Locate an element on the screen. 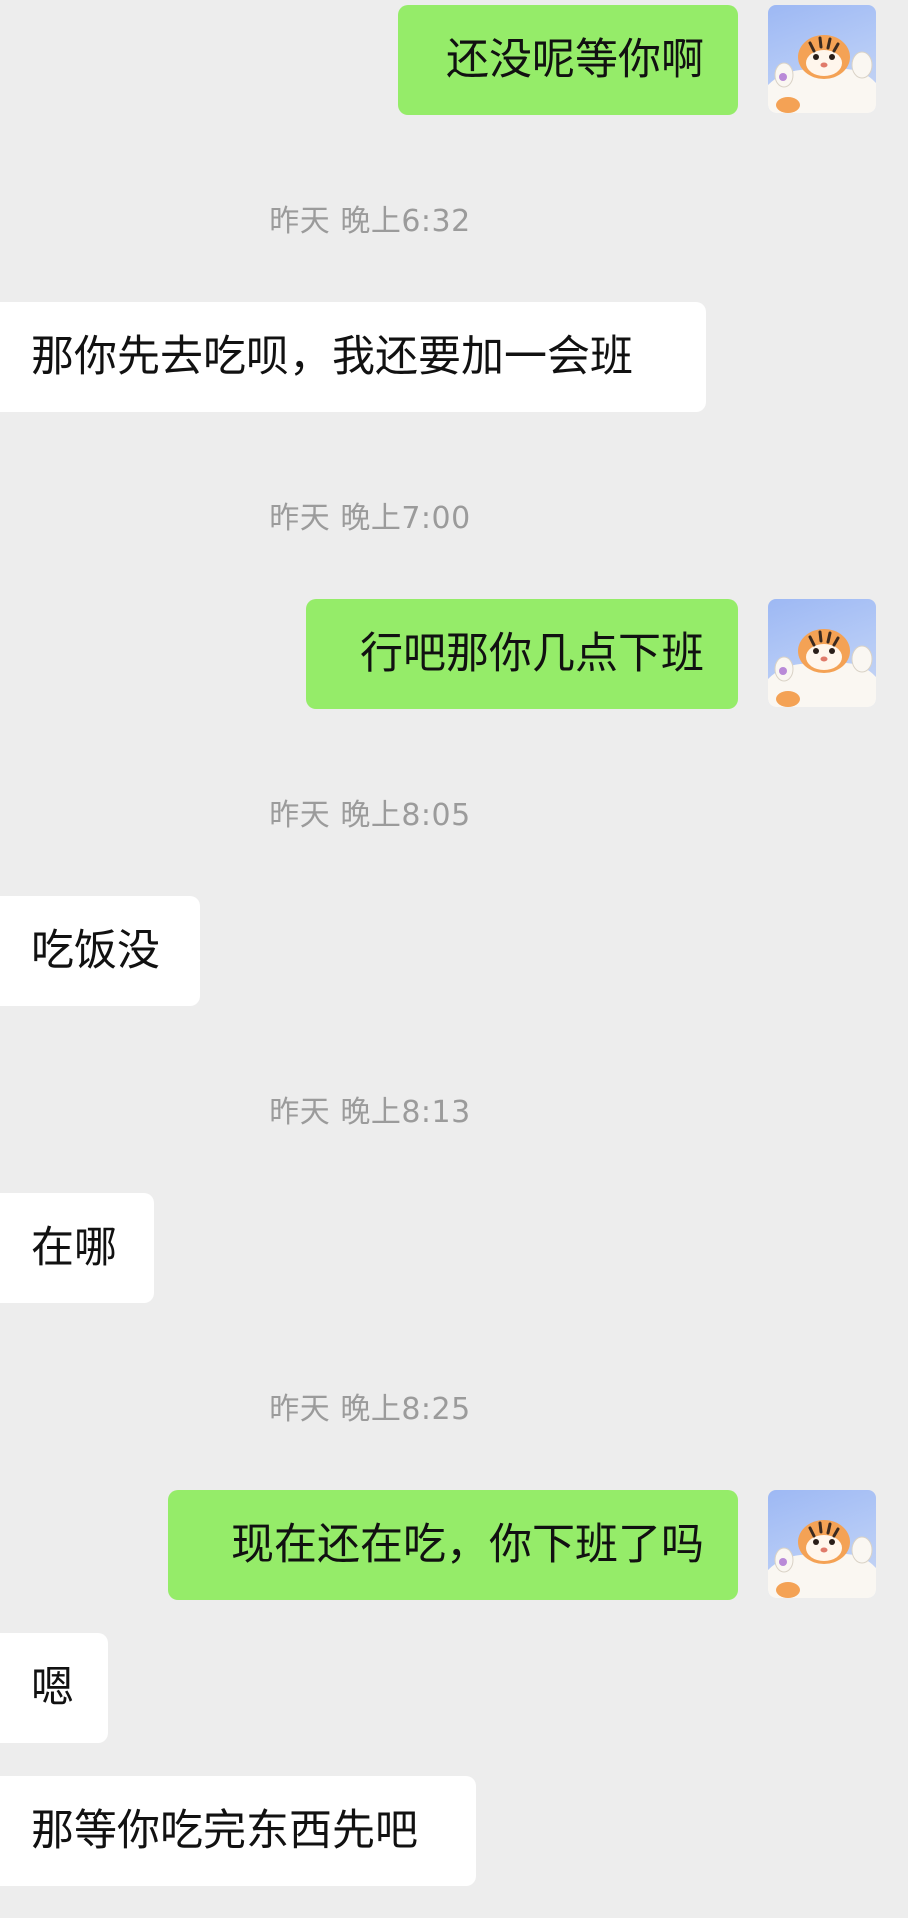  timestamp: 昨天 晚上8:13 is located at coordinates (370, 1112).